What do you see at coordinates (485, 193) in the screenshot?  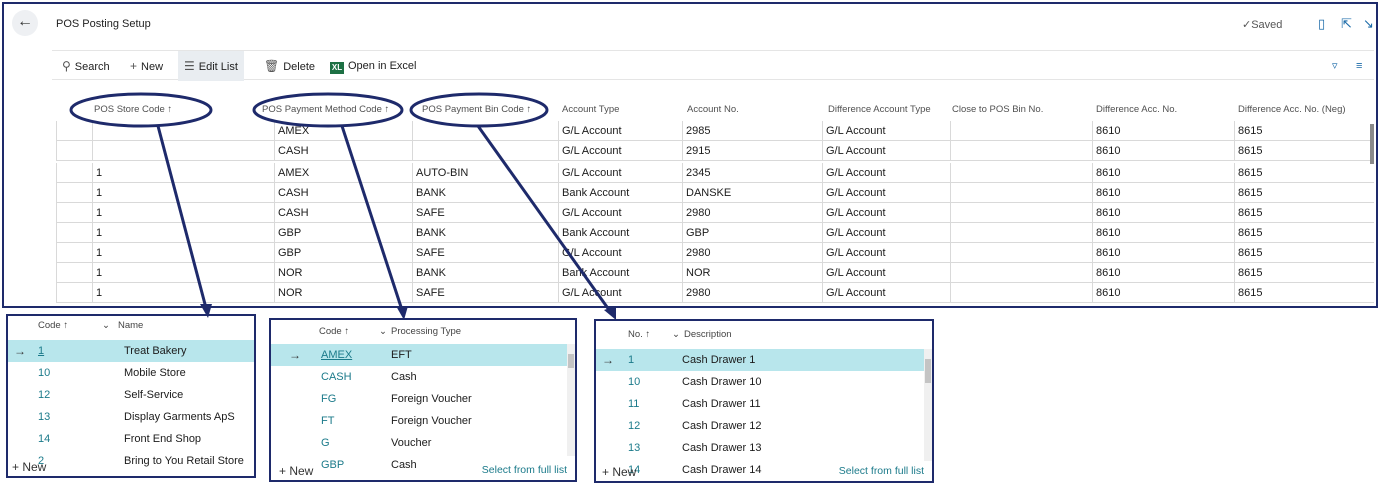 I see `table-cell: BANK` at bounding box center [485, 193].